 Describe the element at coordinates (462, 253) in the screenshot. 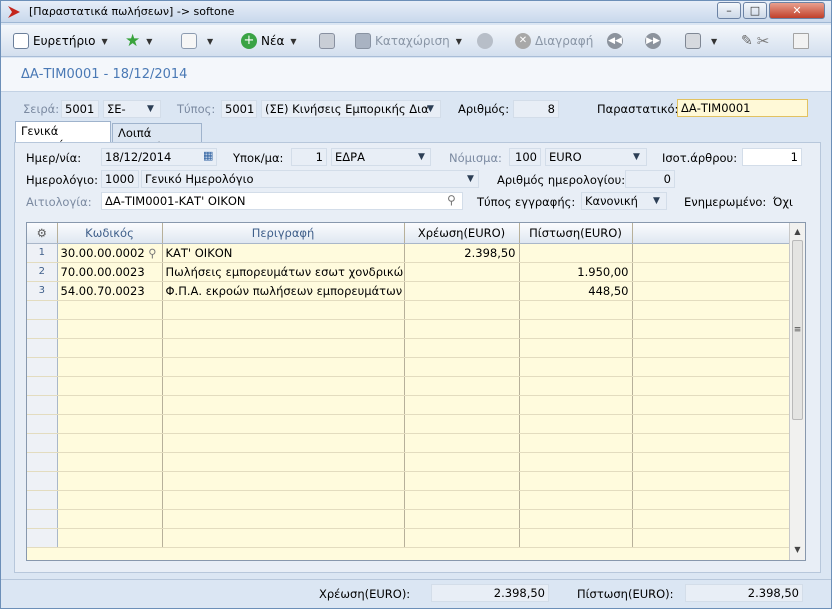

I see `cell-debit: 2.398,50` at that location.